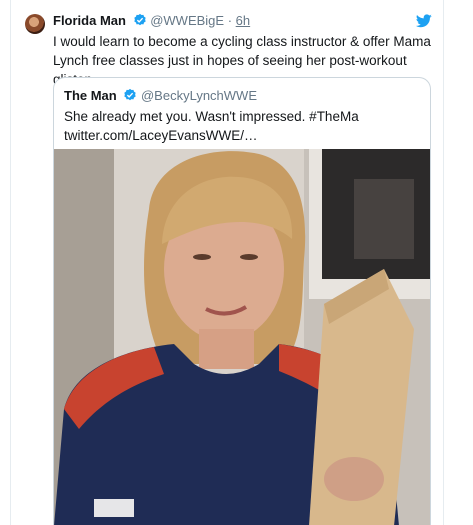 The height and width of the screenshot is (525, 473). I want to click on author-handle: @WWEBigE, so click(187, 20).